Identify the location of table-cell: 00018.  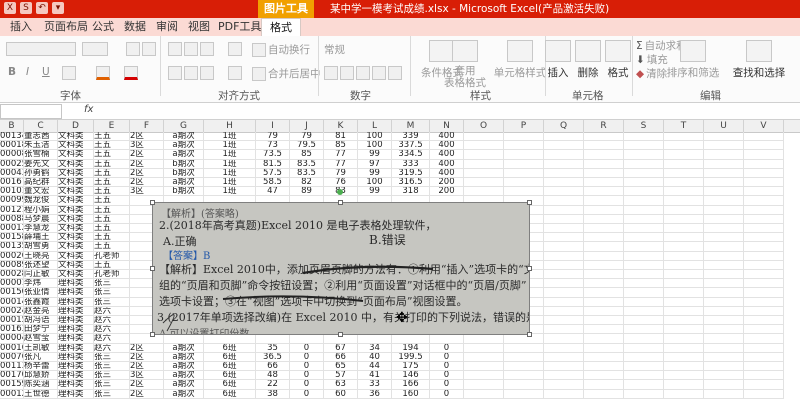
(12, 146).